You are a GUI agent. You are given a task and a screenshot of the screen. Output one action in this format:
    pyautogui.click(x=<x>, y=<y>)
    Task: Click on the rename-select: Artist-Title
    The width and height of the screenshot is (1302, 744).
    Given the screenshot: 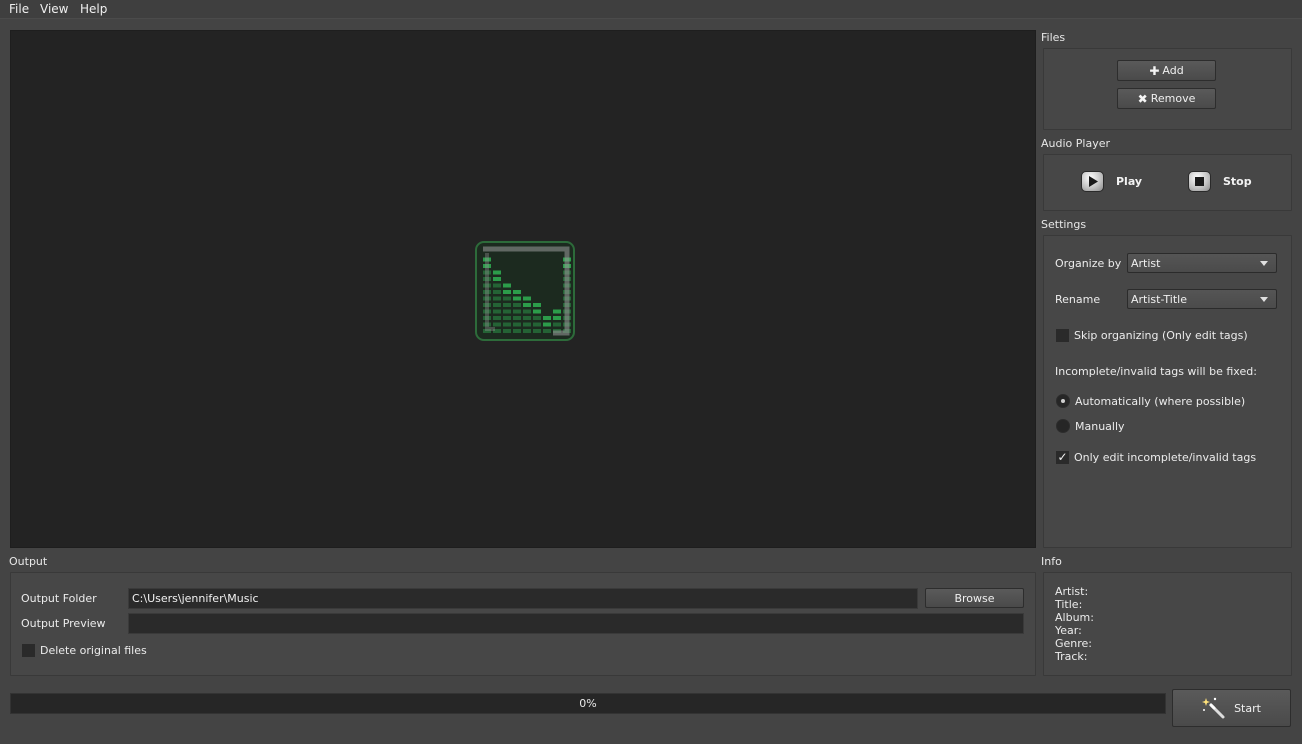 What is the action you would take?
    pyautogui.click(x=1202, y=299)
    